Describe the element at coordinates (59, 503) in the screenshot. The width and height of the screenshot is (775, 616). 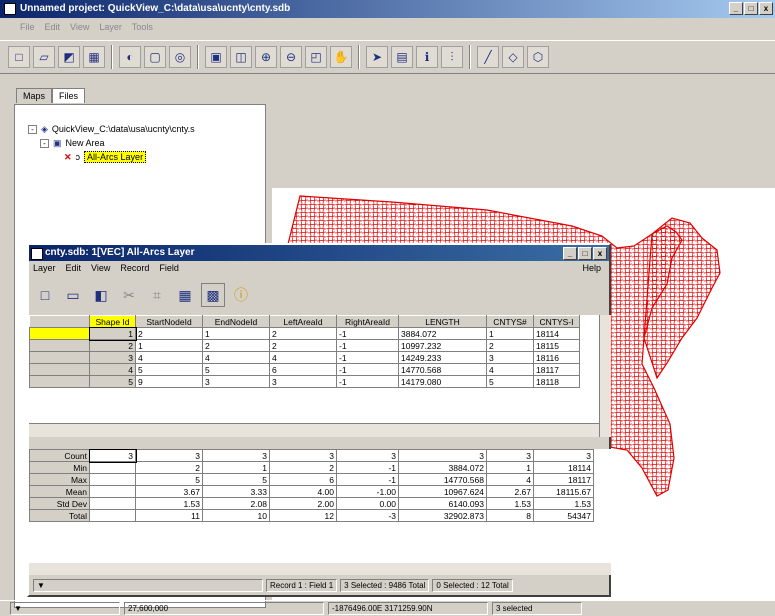
I see `stats-label: Std Dev` at that location.